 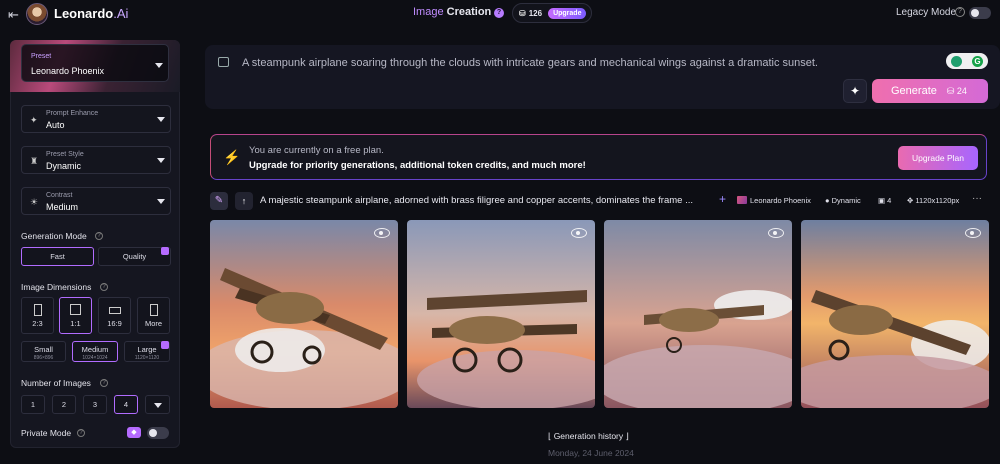 What do you see at coordinates (937, 200) in the screenshot?
I see `size-label: 1120x1120px` at bounding box center [937, 200].